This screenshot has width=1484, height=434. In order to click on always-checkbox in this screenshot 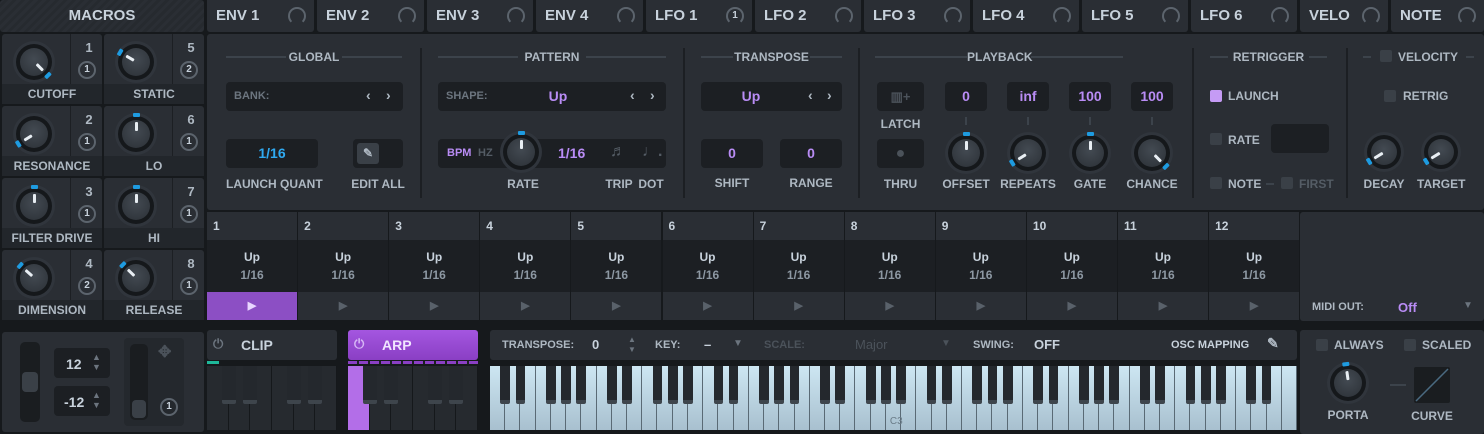, I will do `click(1322, 345)`.